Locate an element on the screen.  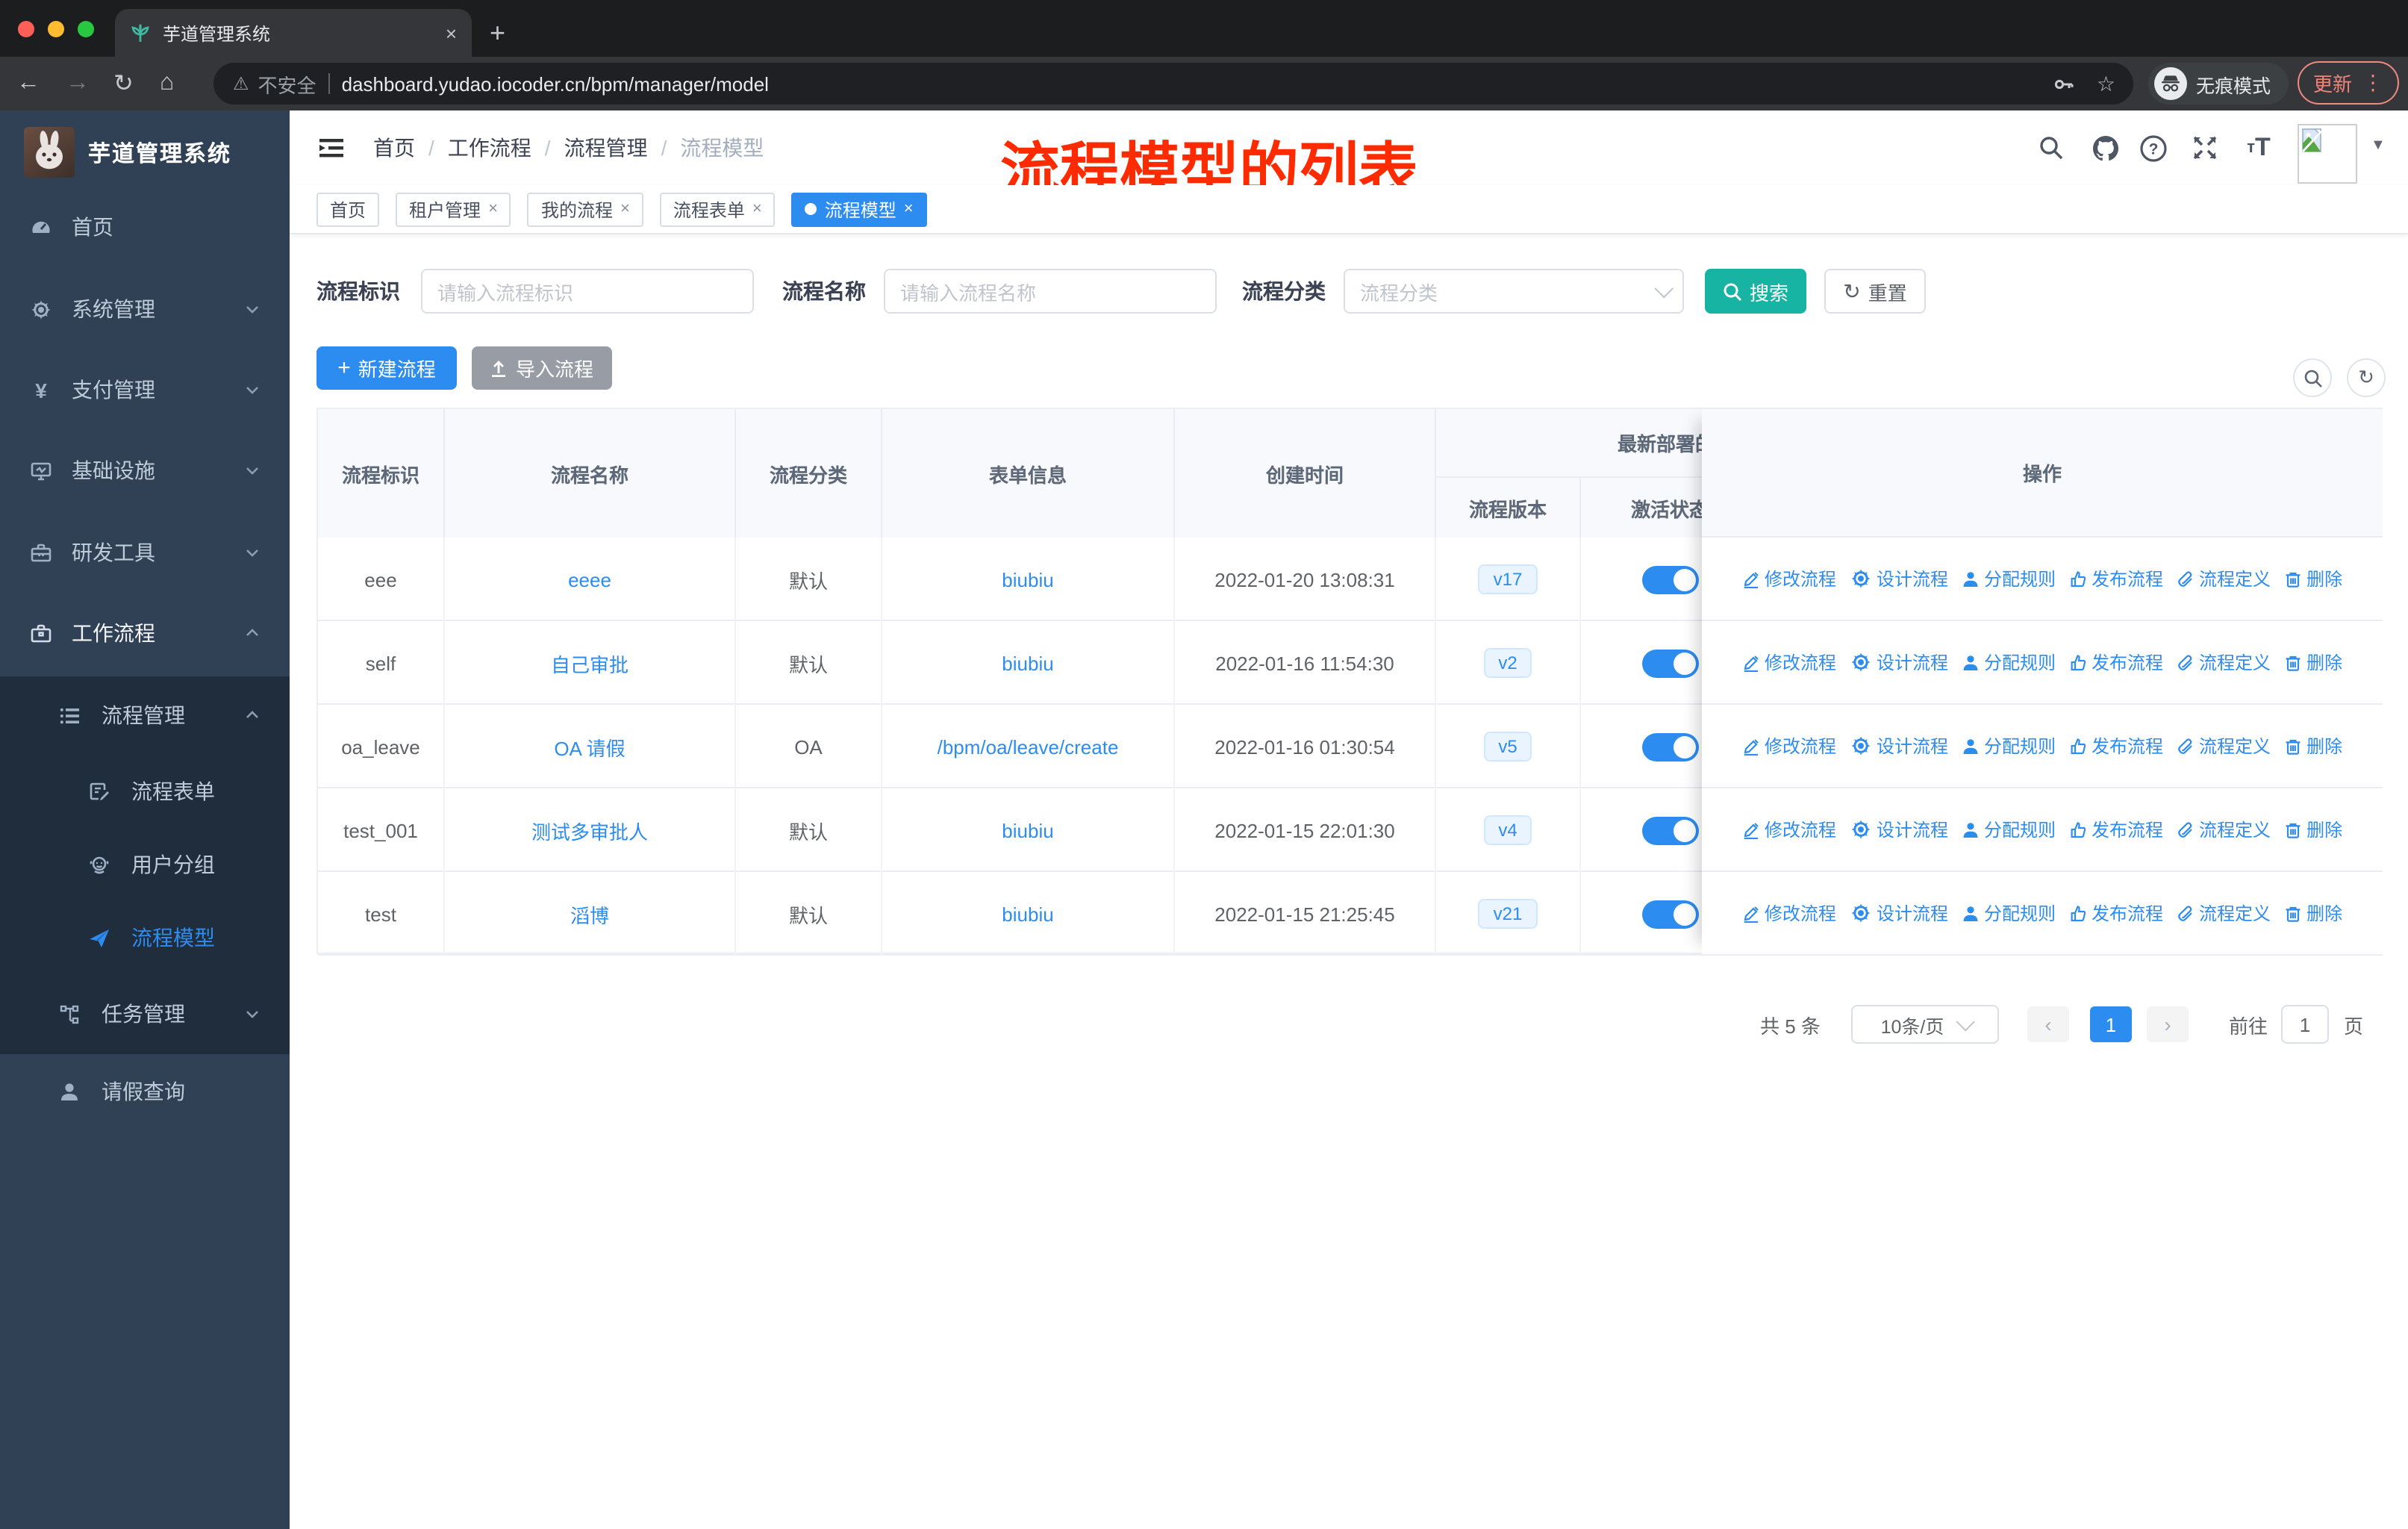
browser-tab: 芋道管理系统 × is located at coordinates (293, 33).